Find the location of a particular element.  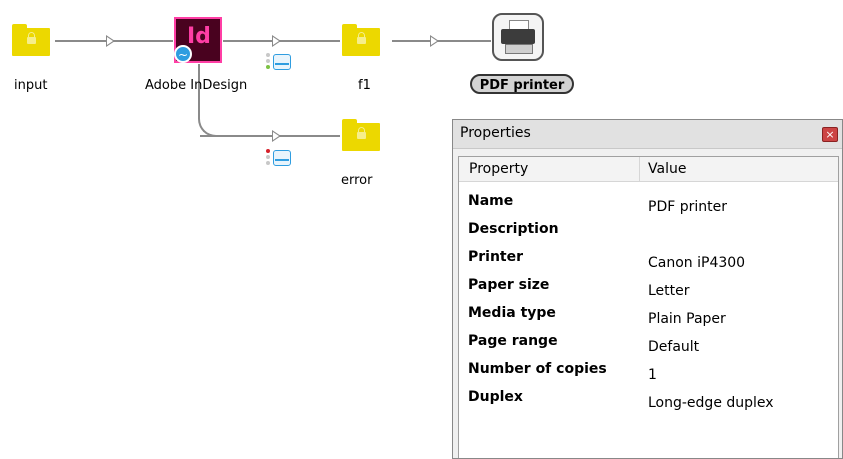

error-folder-icon is located at coordinates (361, 135).